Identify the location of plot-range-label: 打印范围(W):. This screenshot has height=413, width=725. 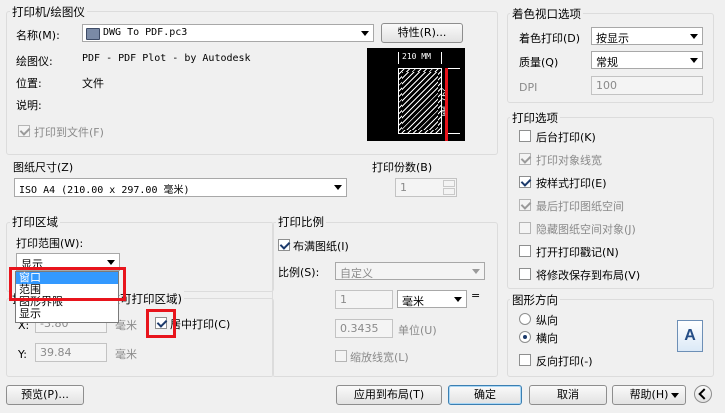
(50, 243).